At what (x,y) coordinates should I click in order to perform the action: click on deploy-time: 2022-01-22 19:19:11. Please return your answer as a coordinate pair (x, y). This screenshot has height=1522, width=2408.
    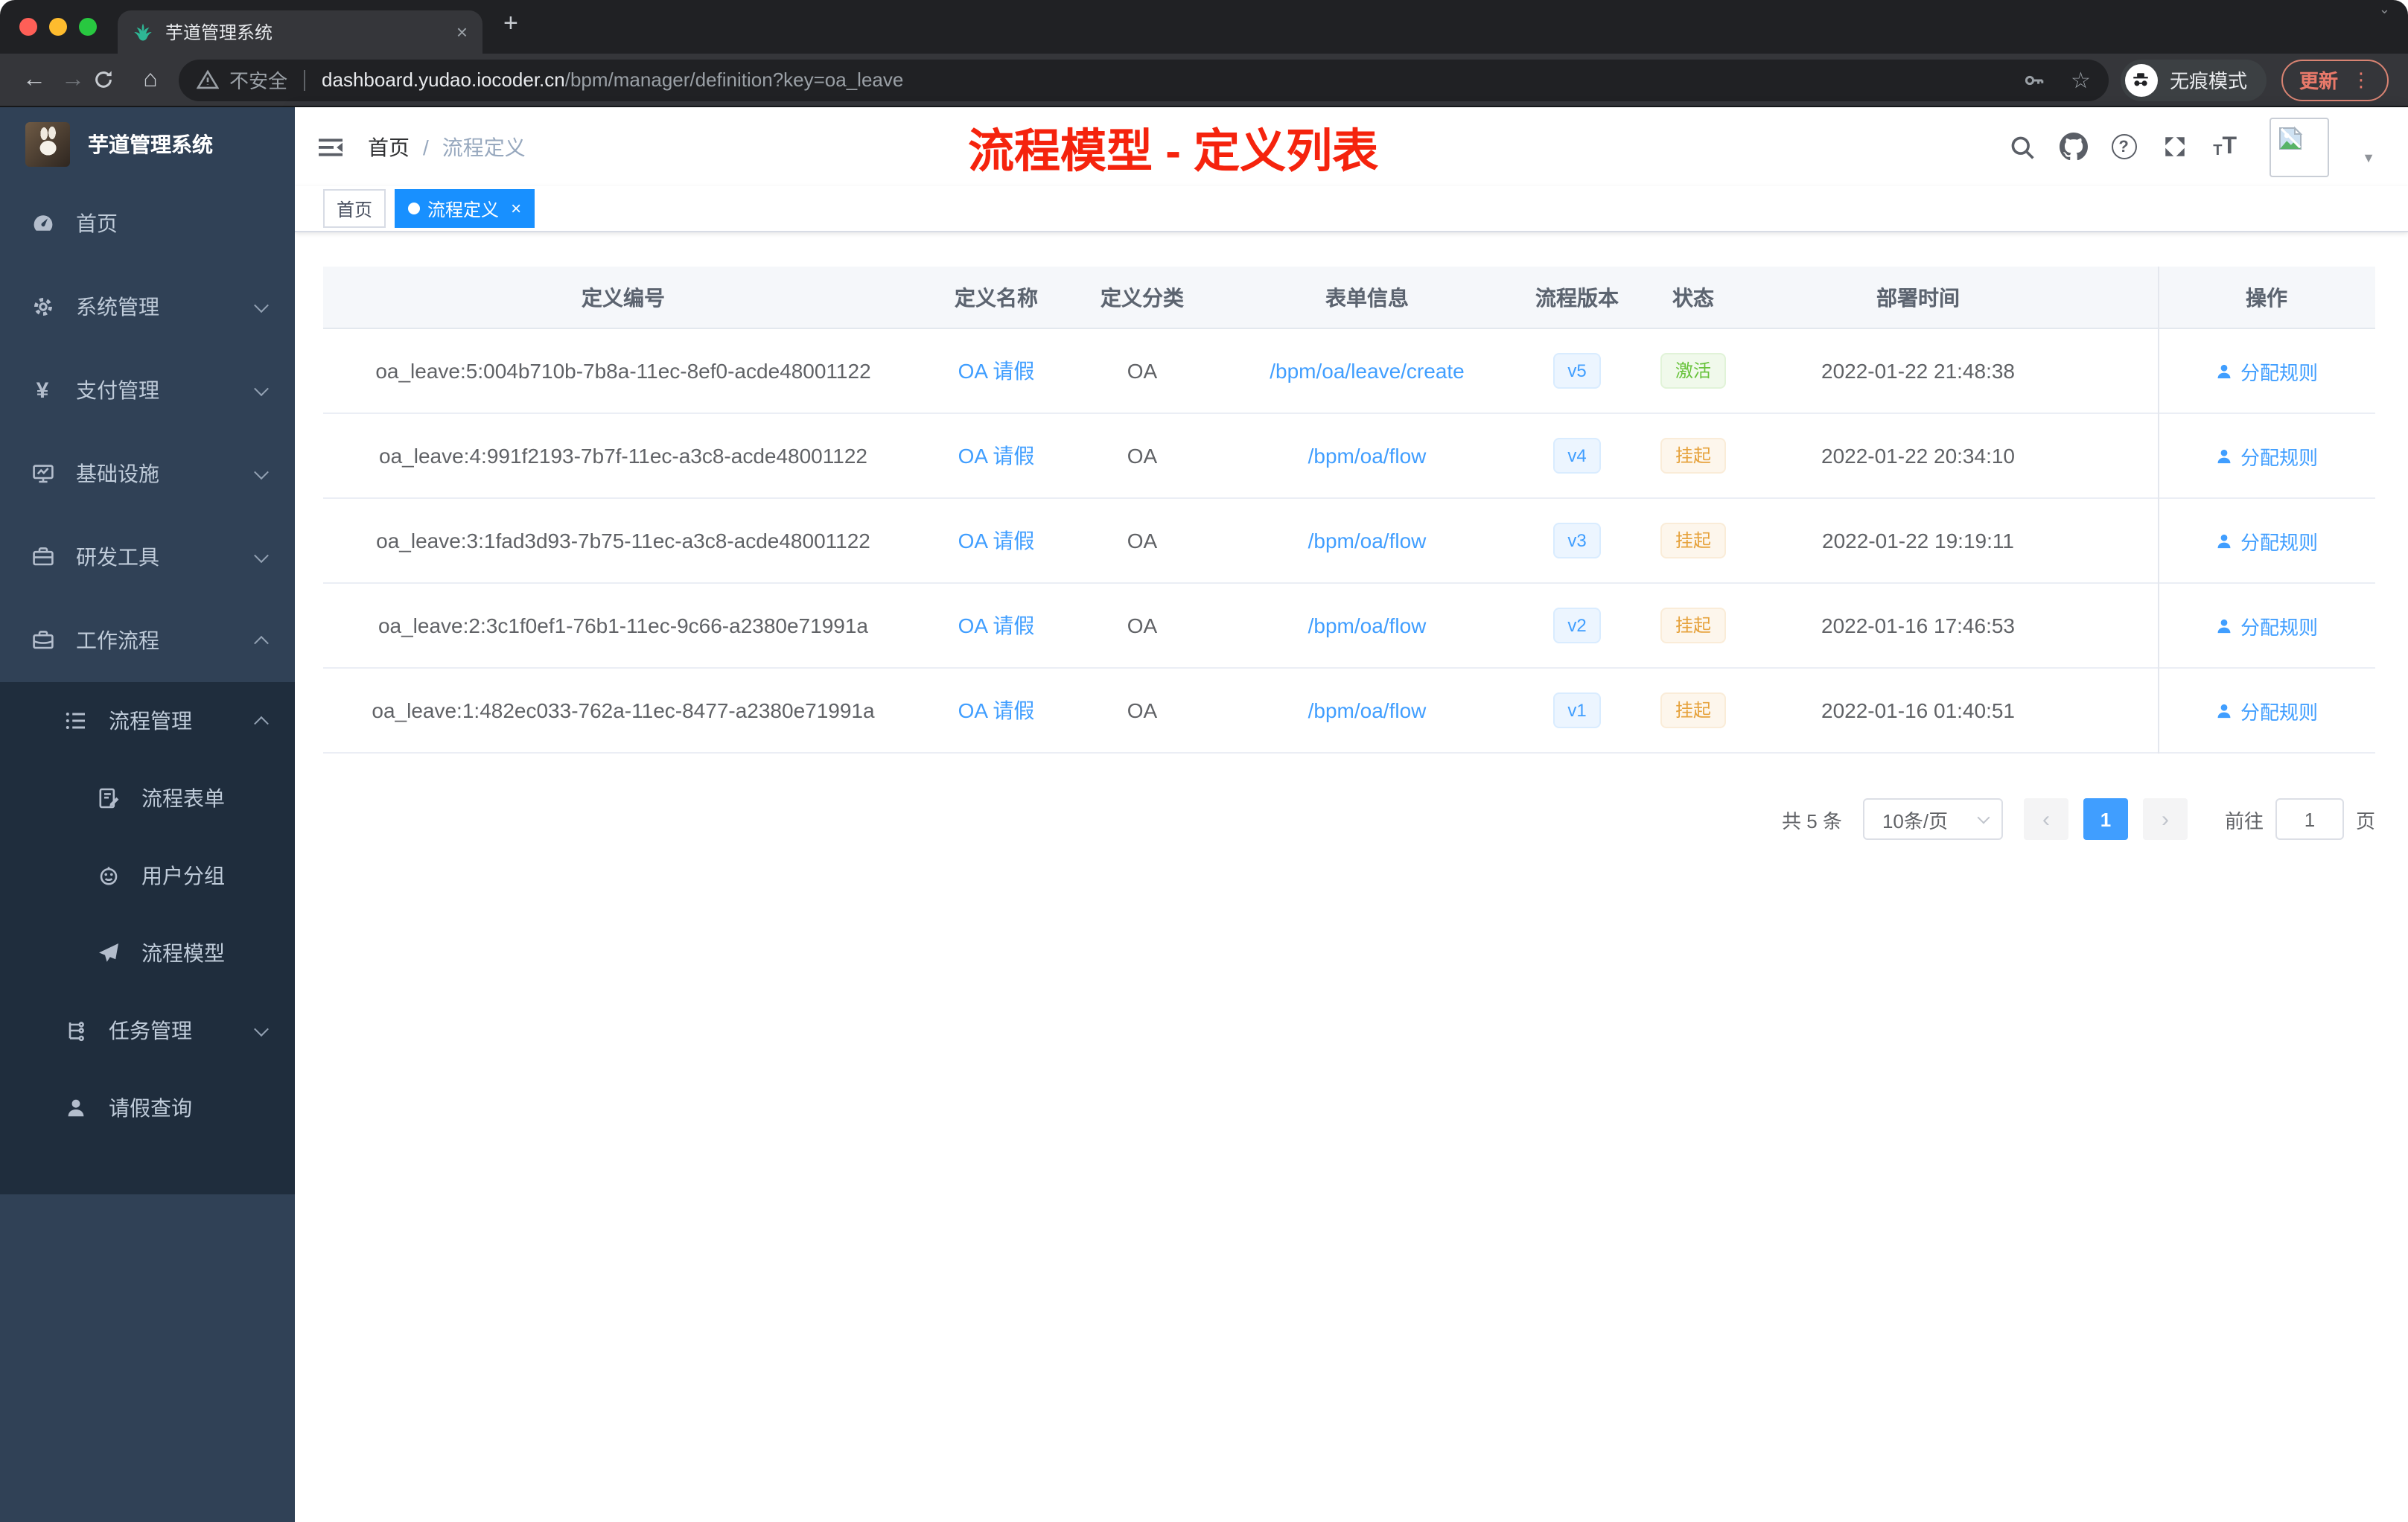
    Looking at the image, I should click on (1918, 541).